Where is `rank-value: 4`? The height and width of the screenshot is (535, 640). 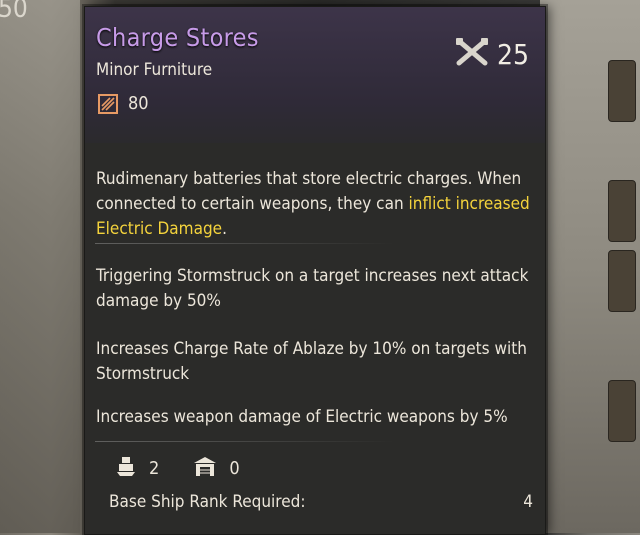
rank-value: 4 is located at coordinates (528, 502).